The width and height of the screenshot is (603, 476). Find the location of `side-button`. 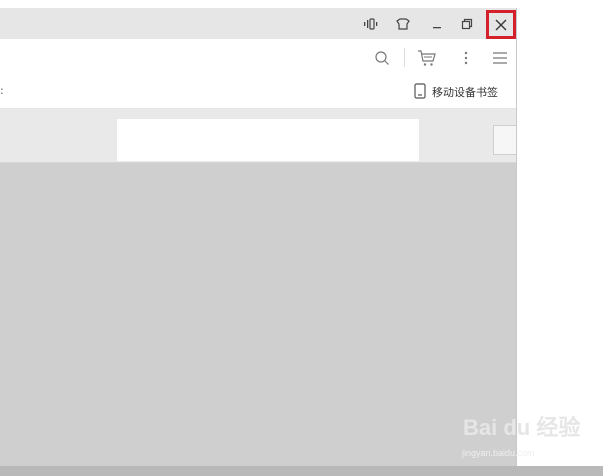

side-button is located at coordinates (504, 140).